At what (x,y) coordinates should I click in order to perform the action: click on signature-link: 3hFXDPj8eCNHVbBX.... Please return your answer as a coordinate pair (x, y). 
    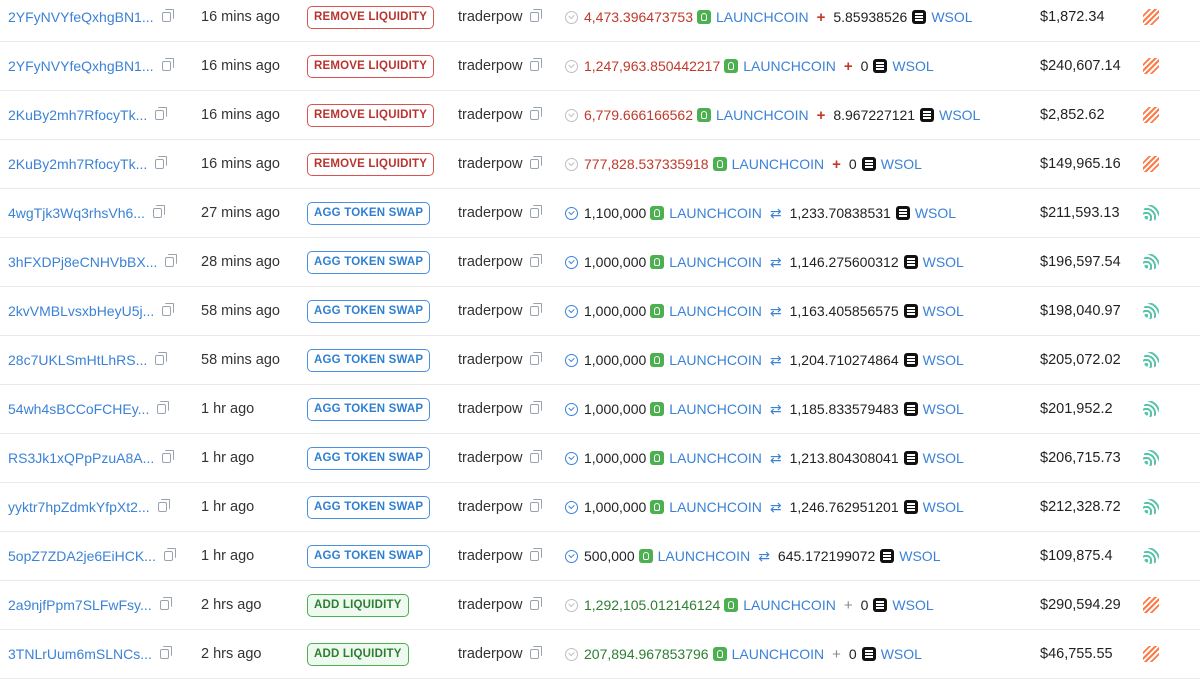
    Looking at the image, I should click on (82, 262).